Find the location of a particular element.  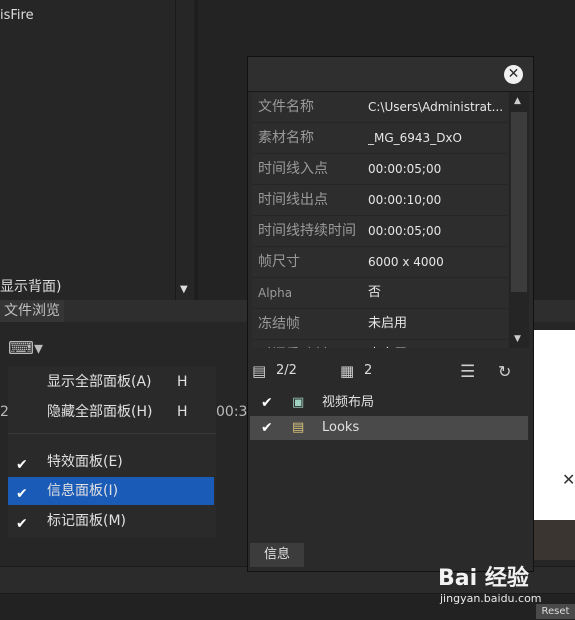

menu-item-label: 特效面板(E) is located at coordinates (85, 462).